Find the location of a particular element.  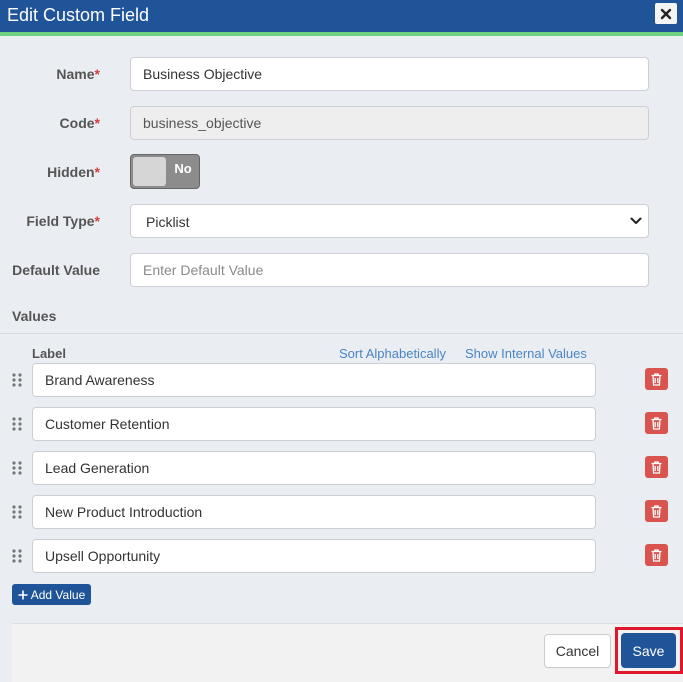

add-value-label: Add Value is located at coordinates (58, 594).